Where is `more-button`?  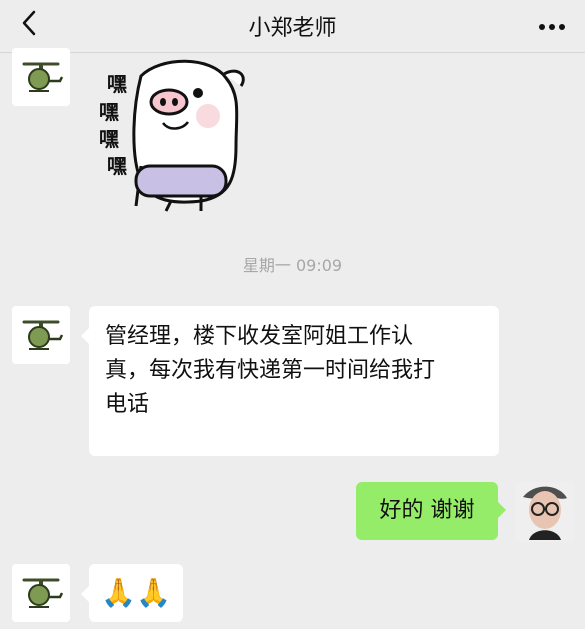 more-button is located at coordinates (552, 25).